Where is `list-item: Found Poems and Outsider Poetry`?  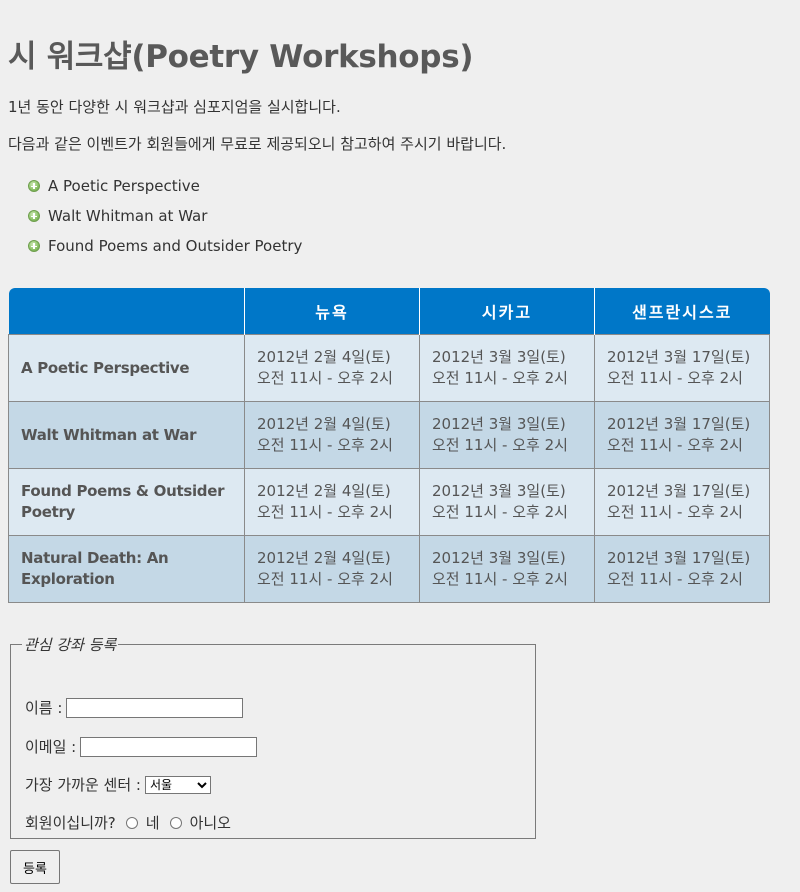
list-item: Found Poems and Outsider Poetry is located at coordinates (165, 246).